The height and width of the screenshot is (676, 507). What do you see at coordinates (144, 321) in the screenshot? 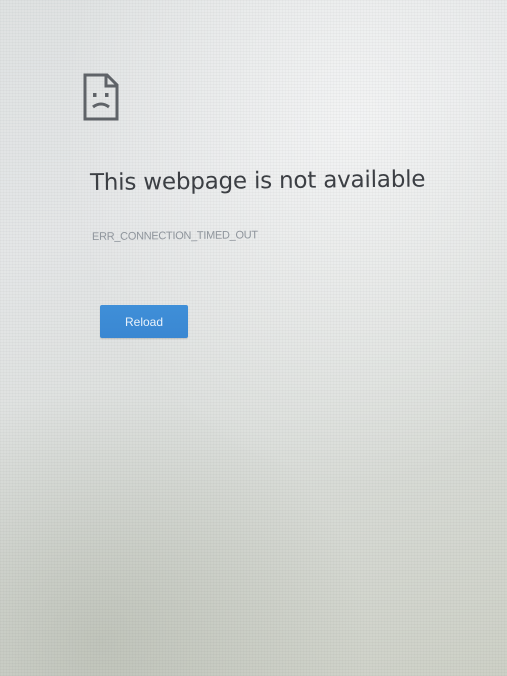
I see `reload-button: Reload` at bounding box center [144, 321].